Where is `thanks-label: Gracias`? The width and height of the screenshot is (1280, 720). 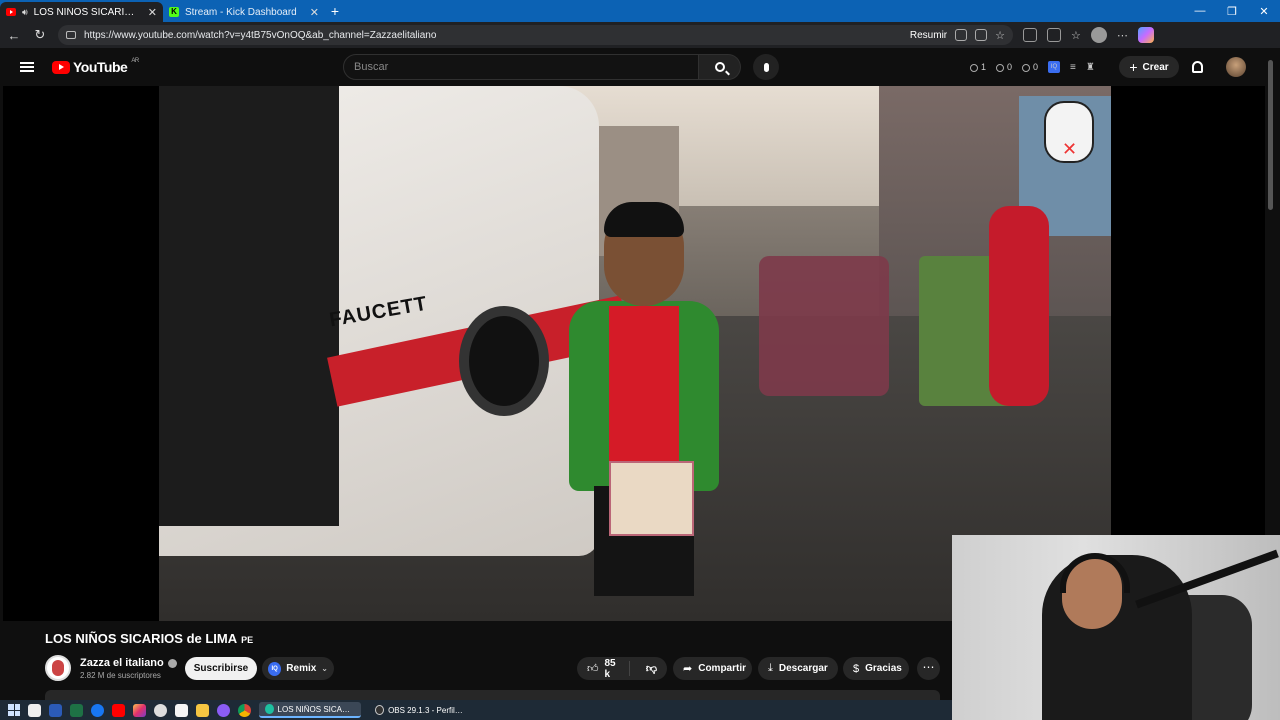 thanks-label: Gracias is located at coordinates (883, 668).